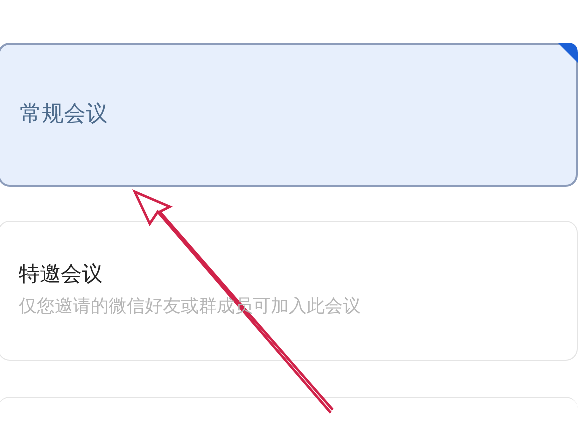  What do you see at coordinates (568, 53) in the screenshot?
I see `selected-corner-mark` at bounding box center [568, 53].